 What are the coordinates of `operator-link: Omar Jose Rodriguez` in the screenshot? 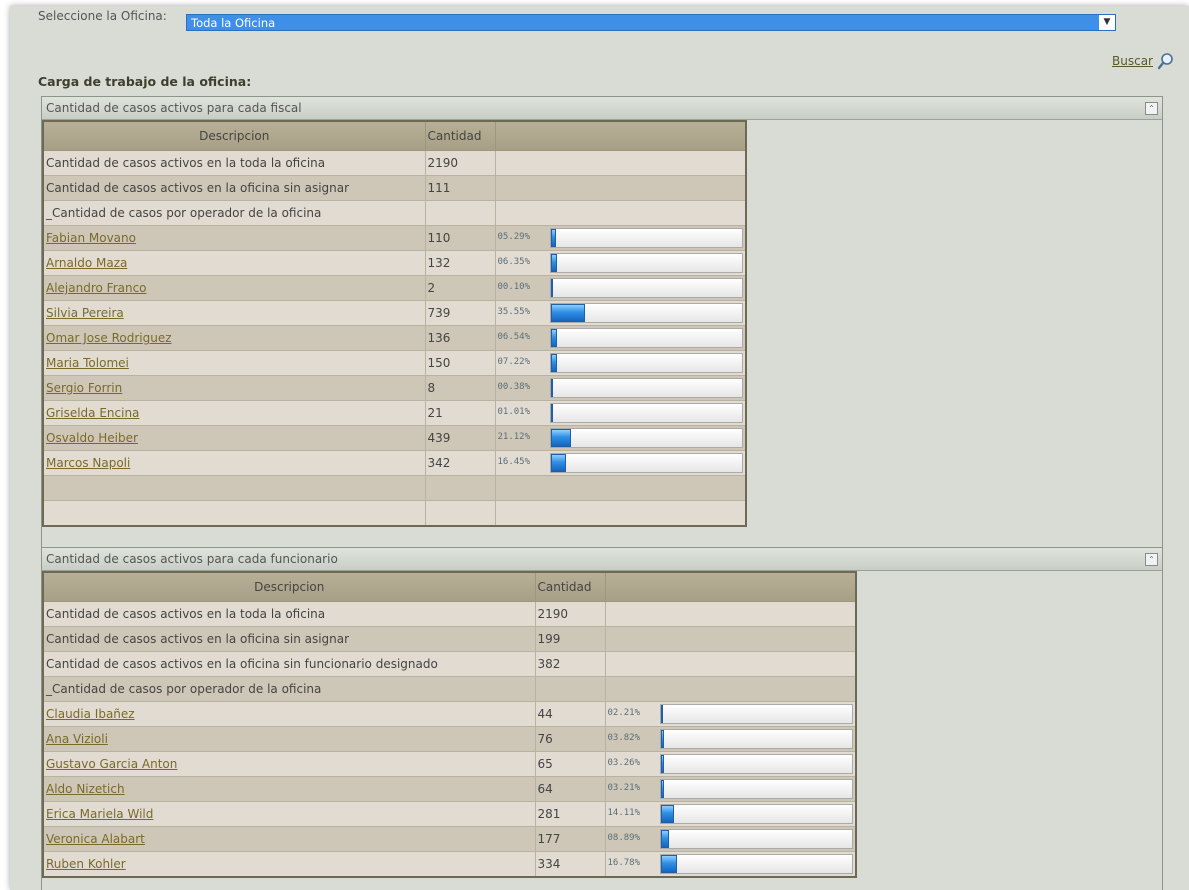 It's located at (109, 338).